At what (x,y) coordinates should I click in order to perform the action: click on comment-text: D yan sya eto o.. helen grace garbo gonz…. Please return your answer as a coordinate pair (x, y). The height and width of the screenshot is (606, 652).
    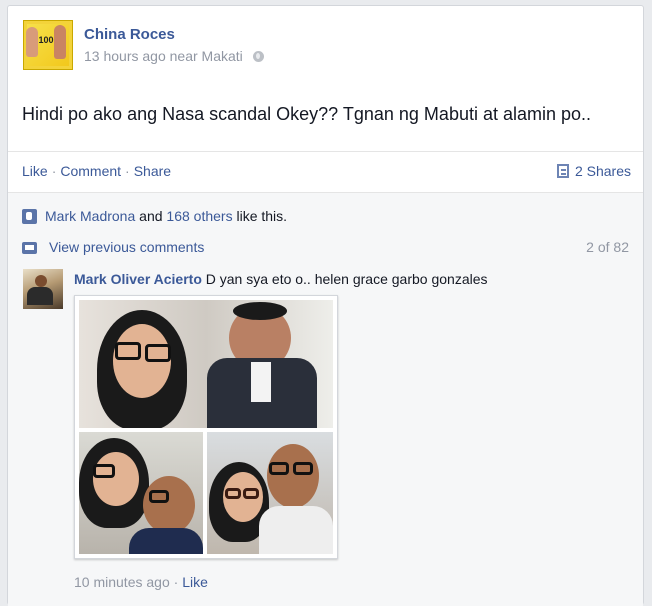
    Looking at the image, I should click on (346, 279).